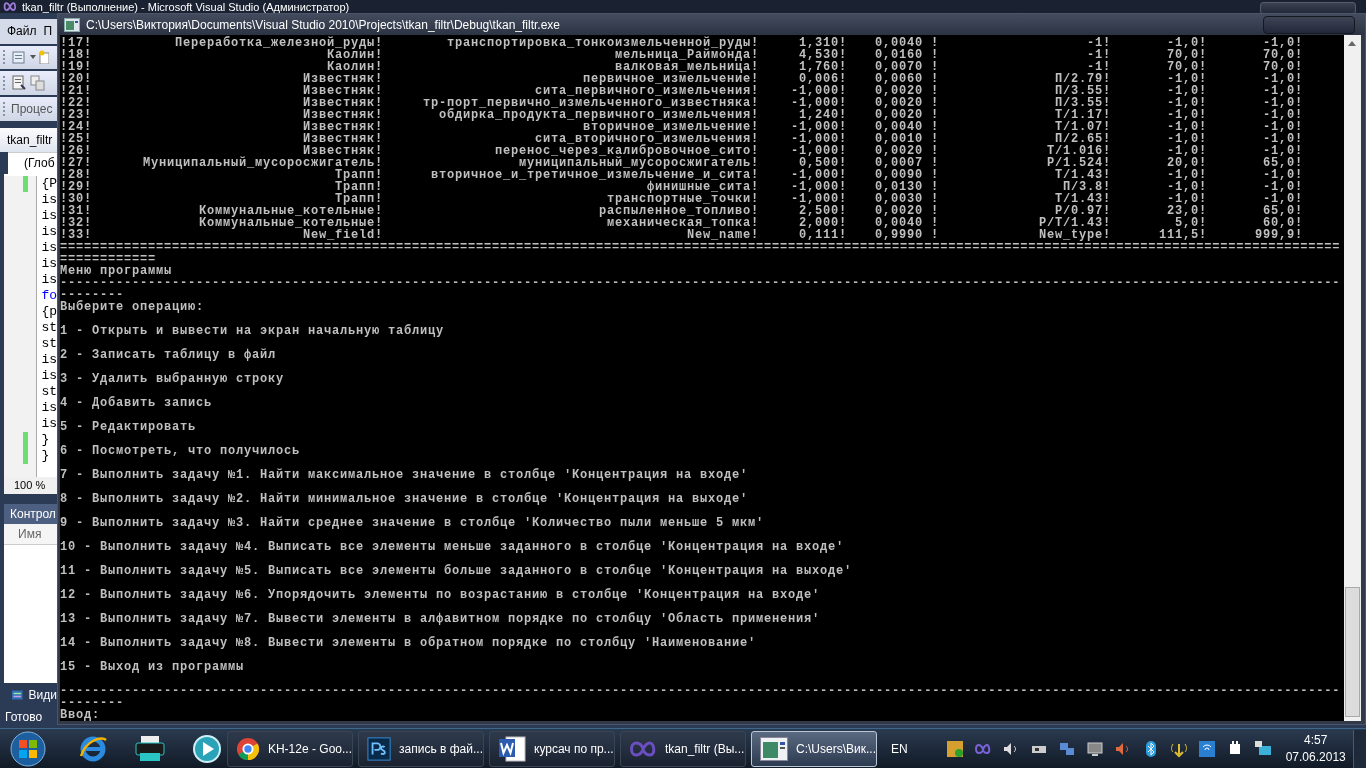 The height and width of the screenshot is (768, 1366). What do you see at coordinates (899, 748) in the screenshot?
I see `language-indicator: EN` at bounding box center [899, 748].